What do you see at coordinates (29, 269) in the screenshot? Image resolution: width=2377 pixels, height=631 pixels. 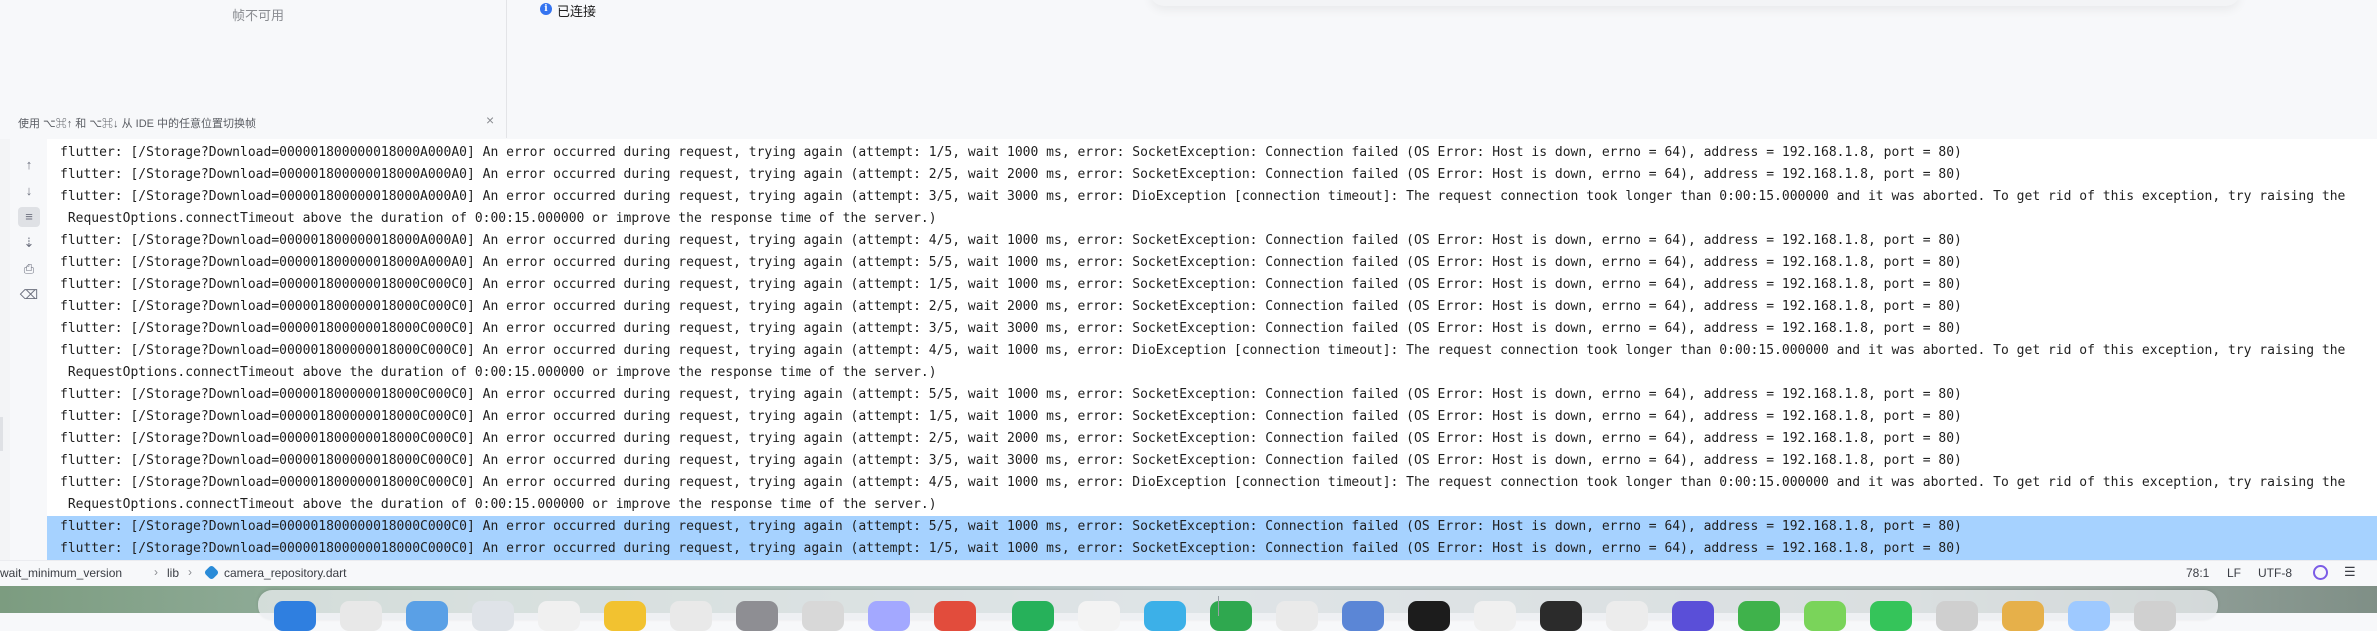 I see `print-icon: ⎙` at bounding box center [29, 269].